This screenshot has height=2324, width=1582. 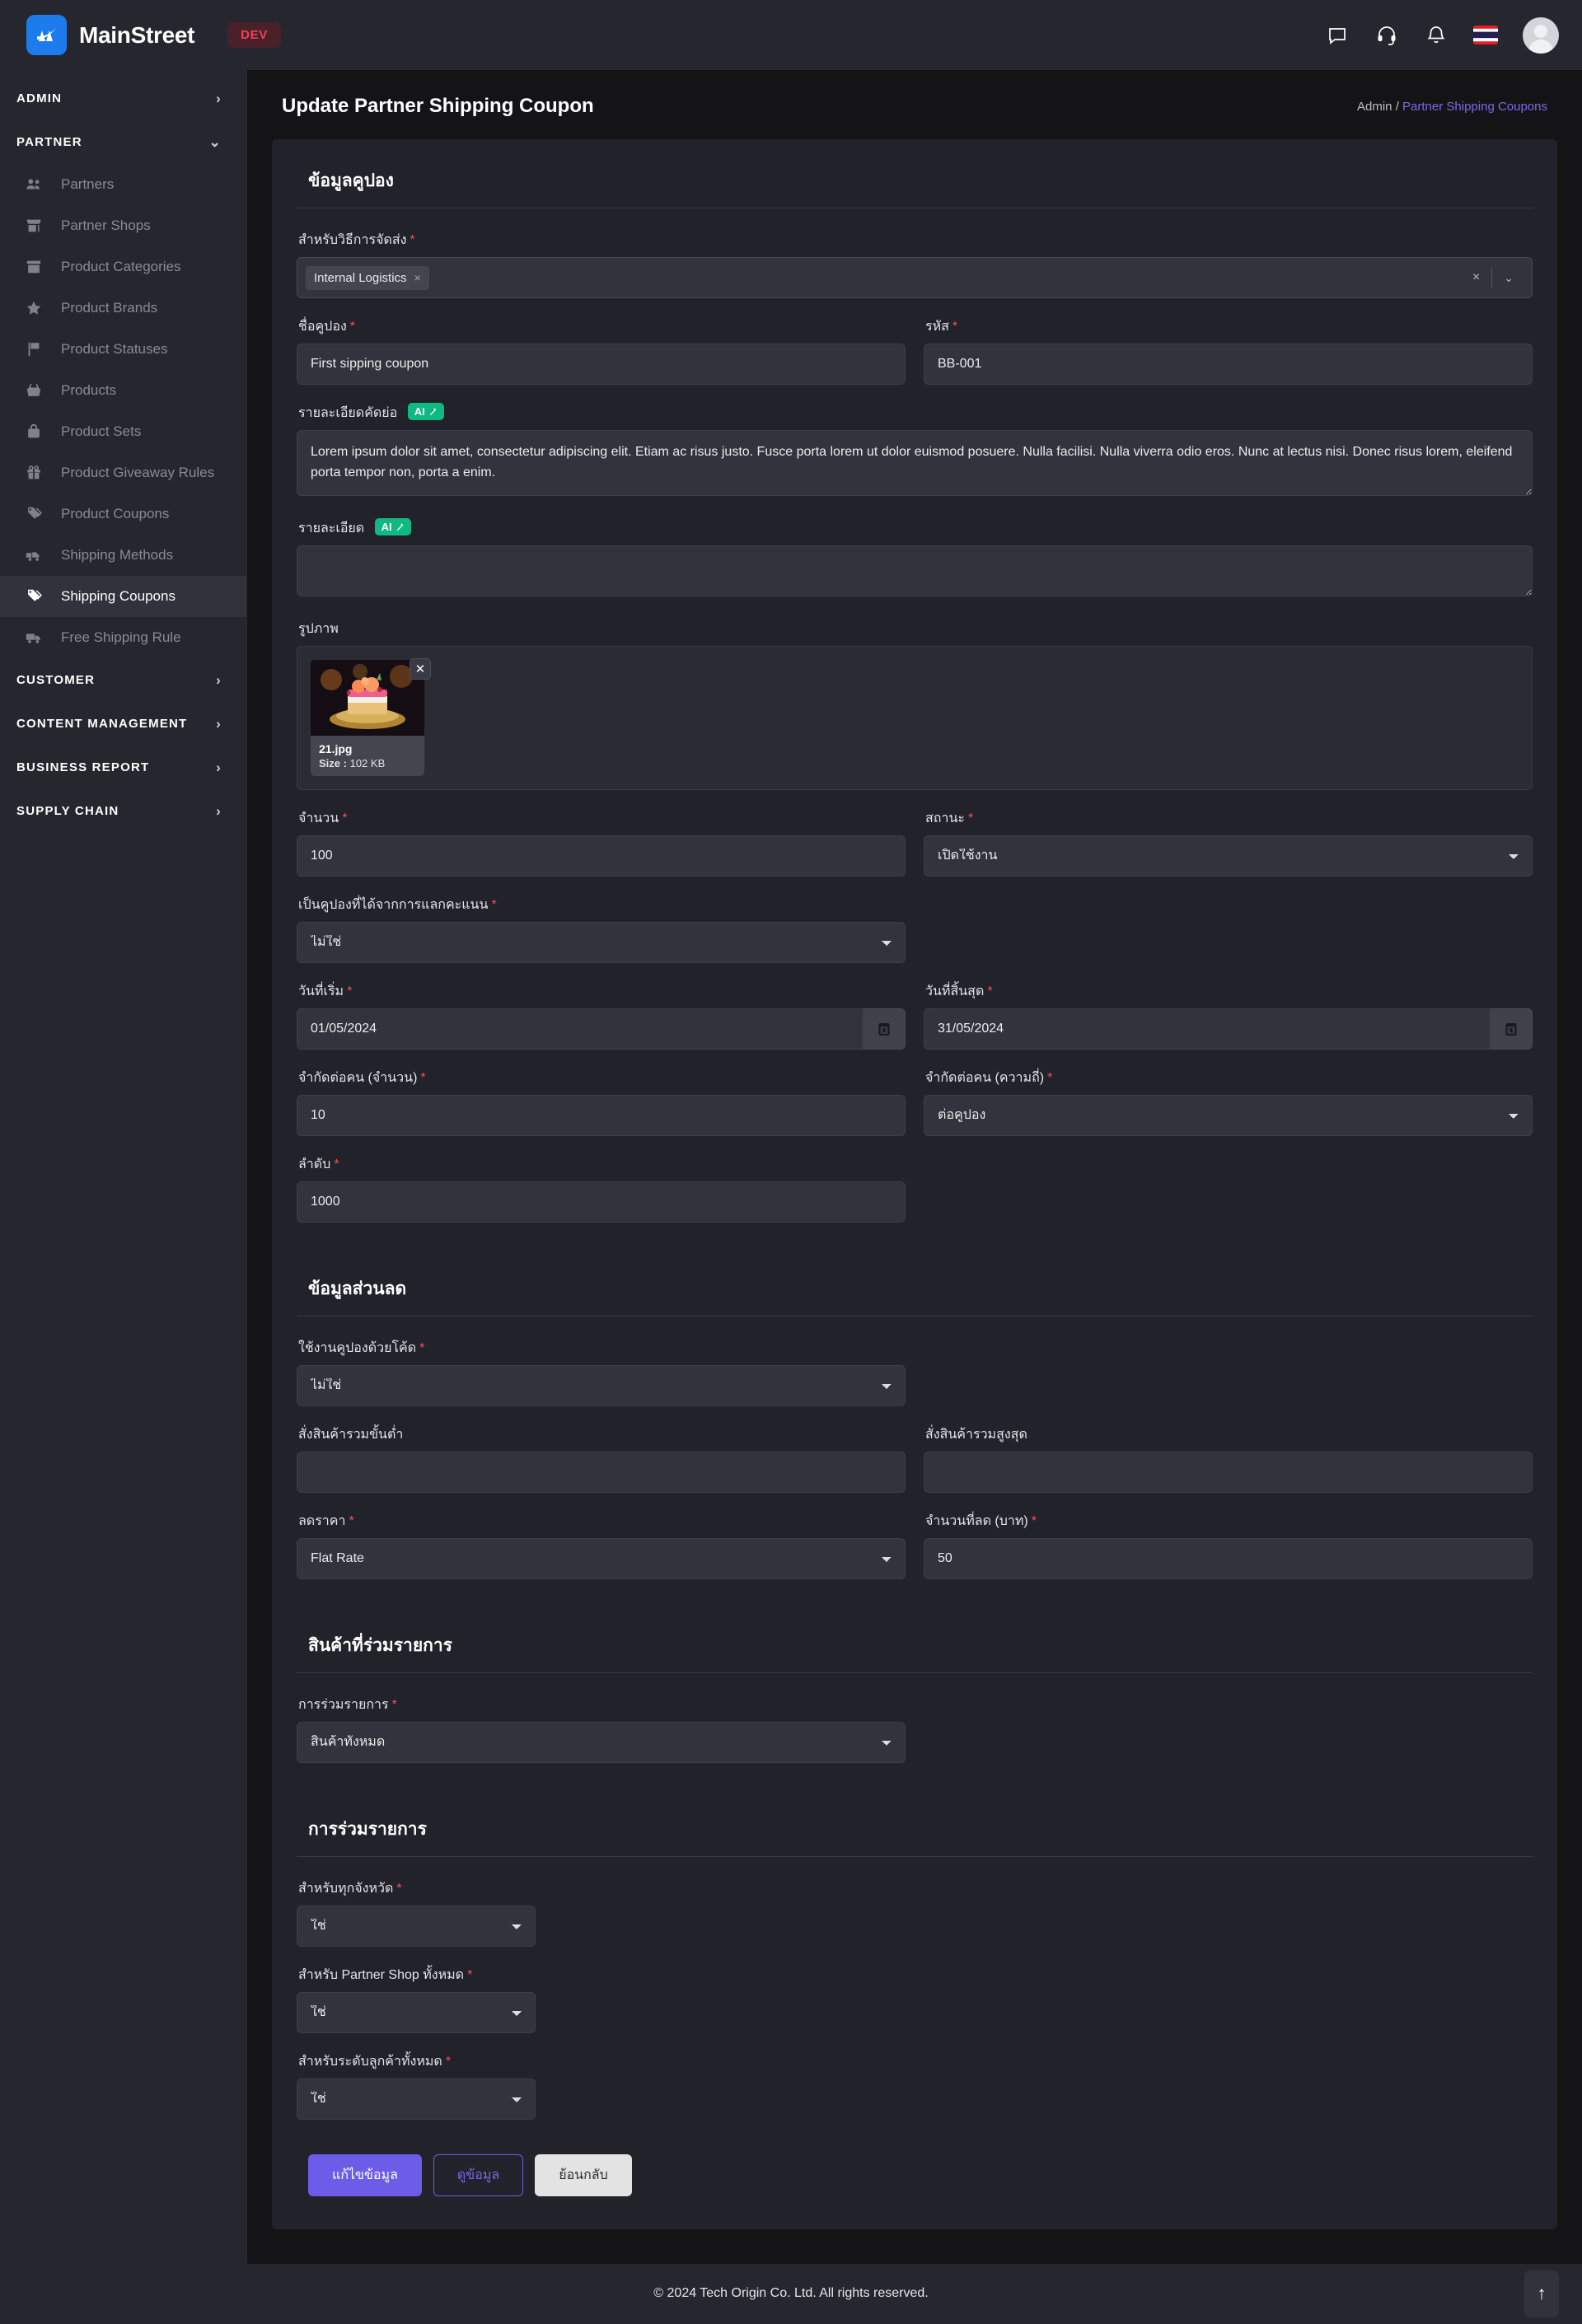 I want to click on view-button: ดูข้อมูล, so click(x=478, y=2174).